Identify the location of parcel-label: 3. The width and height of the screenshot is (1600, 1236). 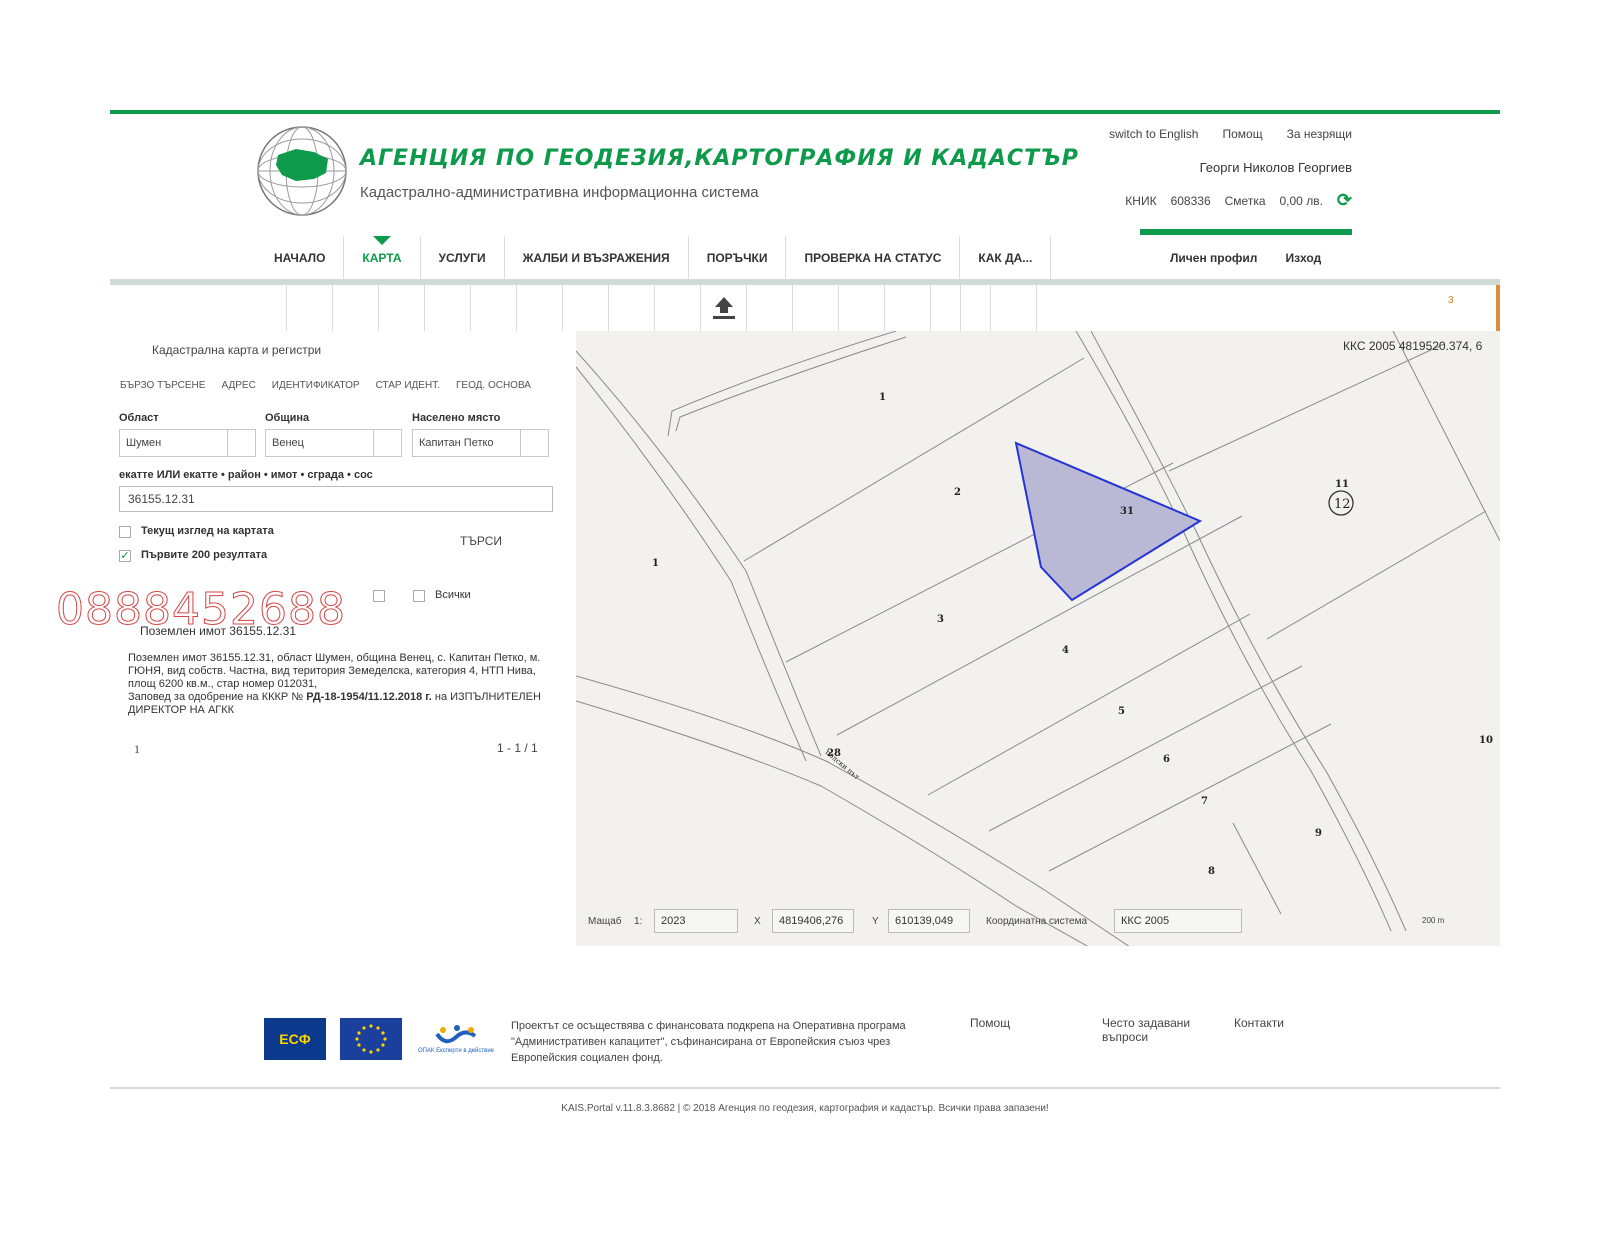
(940, 619).